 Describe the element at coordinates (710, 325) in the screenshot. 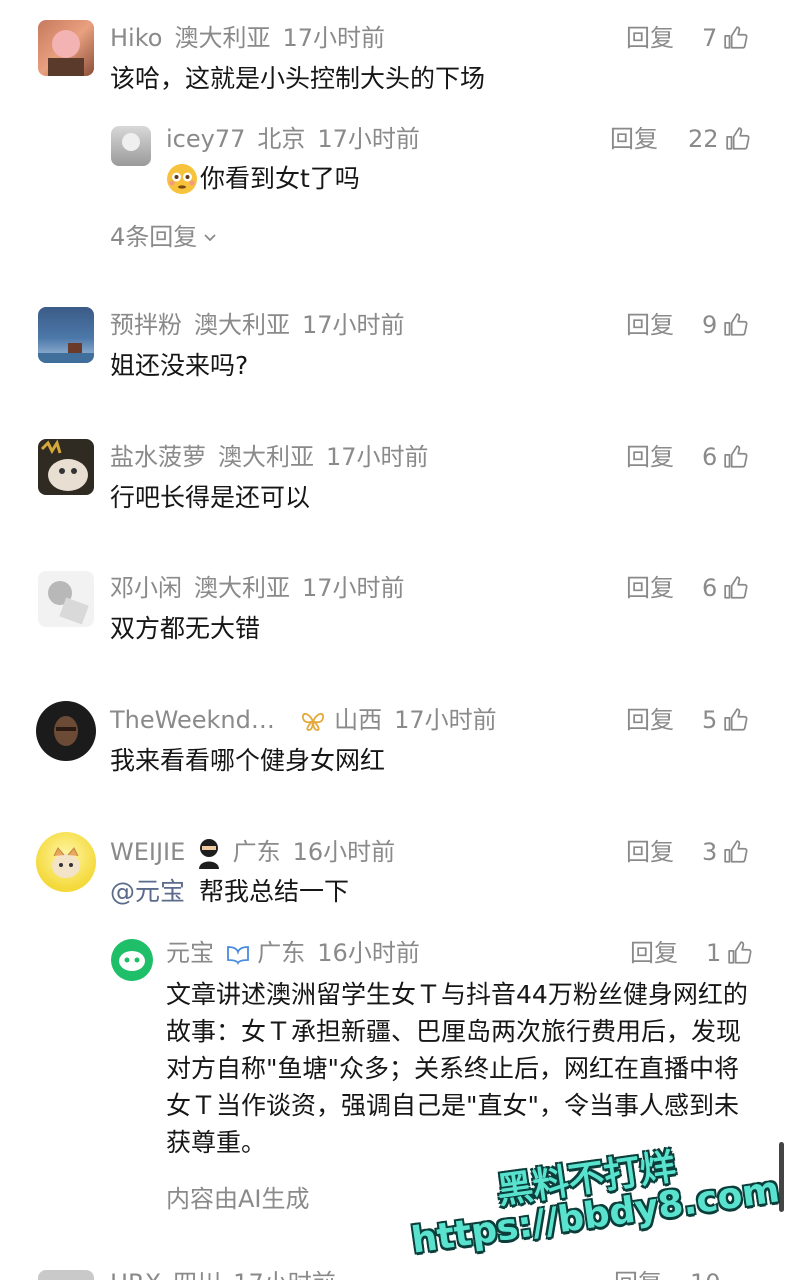

I see `like-count: 9` at that location.